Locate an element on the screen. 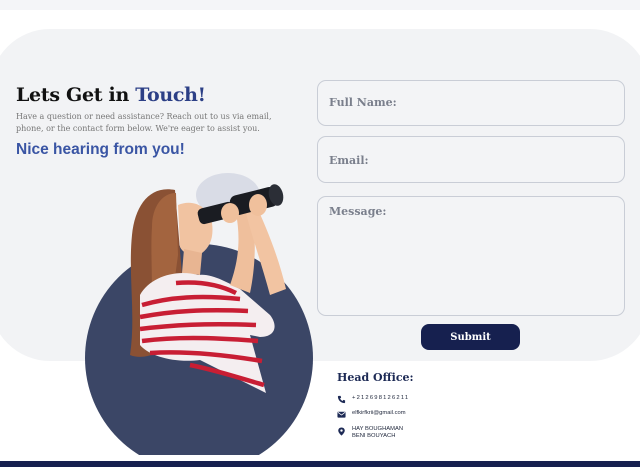 The image size is (640, 467). map-pin-icon is located at coordinates (341, 431).